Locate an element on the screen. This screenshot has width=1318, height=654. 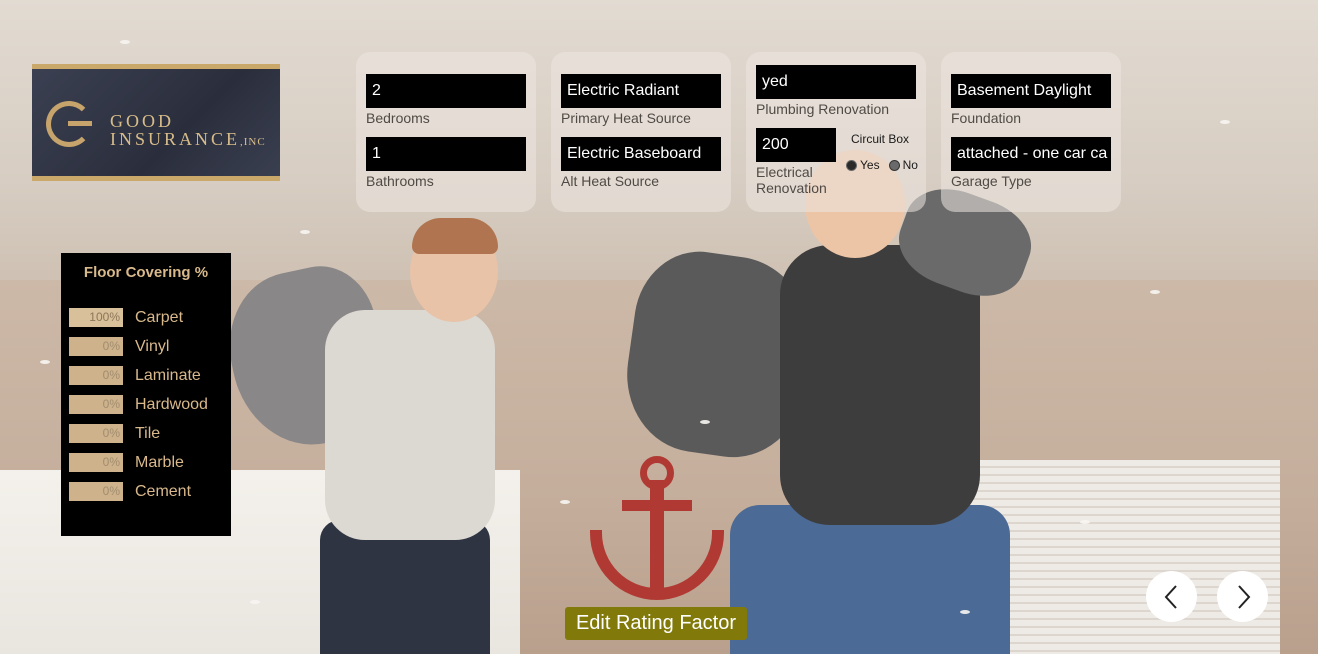
anchor-decoration is located at coordinates (657, 505).